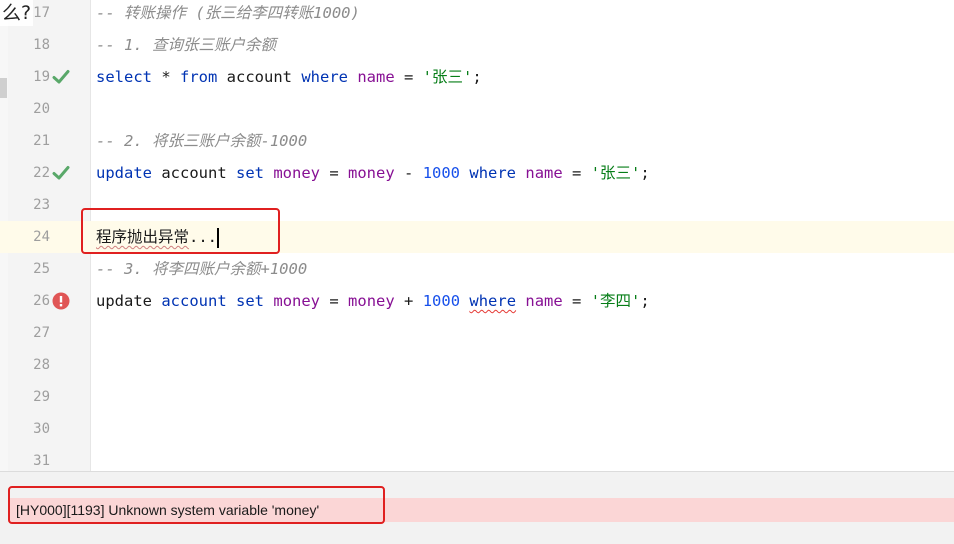 This screenshot has width=954, height=544. I want to click on line-number: 28, so click(41, 365).